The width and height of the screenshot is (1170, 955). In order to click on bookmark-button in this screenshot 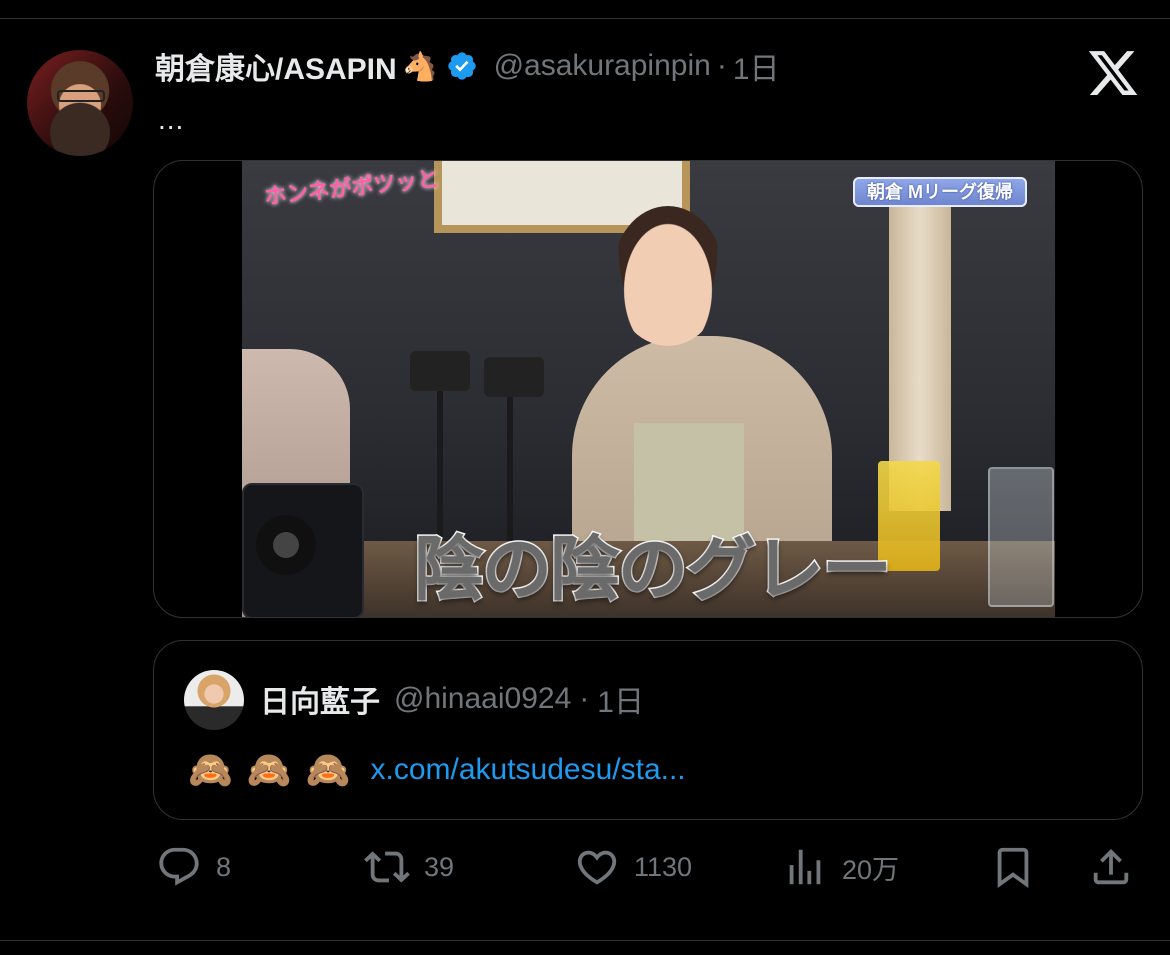, I will do `click(1013, 867)`.